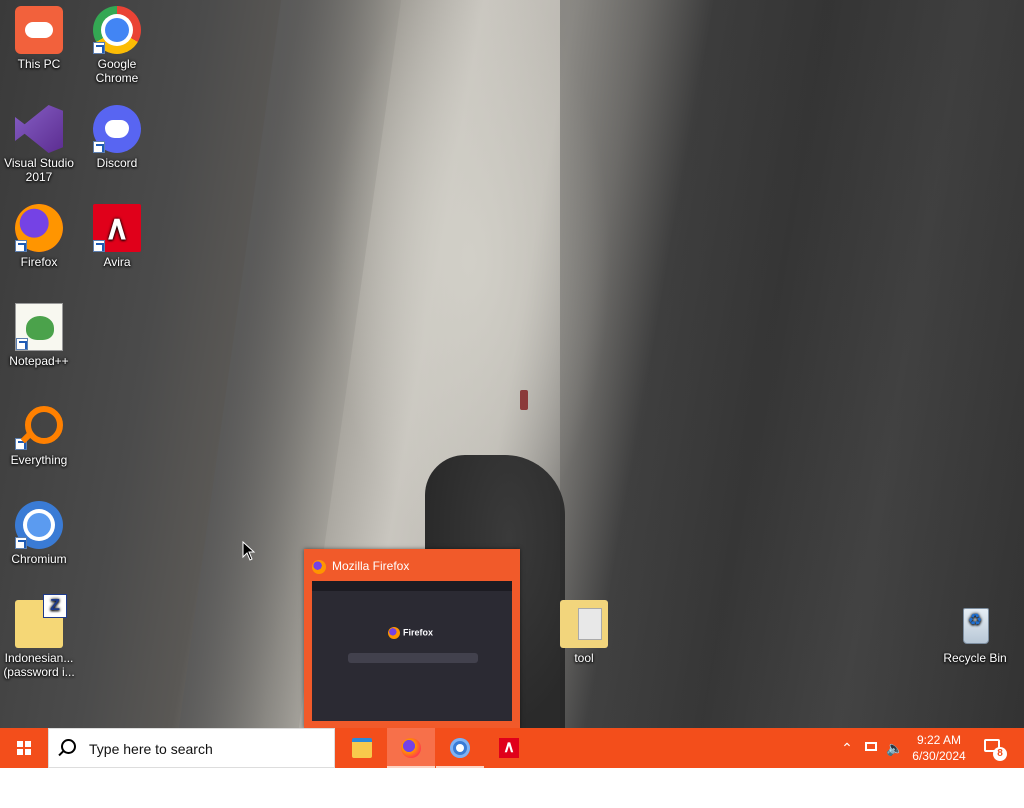 Image resolution: width=1024 pixels, height=808 pixels. I want to click on wallpaper-climber, so click(524, 400).